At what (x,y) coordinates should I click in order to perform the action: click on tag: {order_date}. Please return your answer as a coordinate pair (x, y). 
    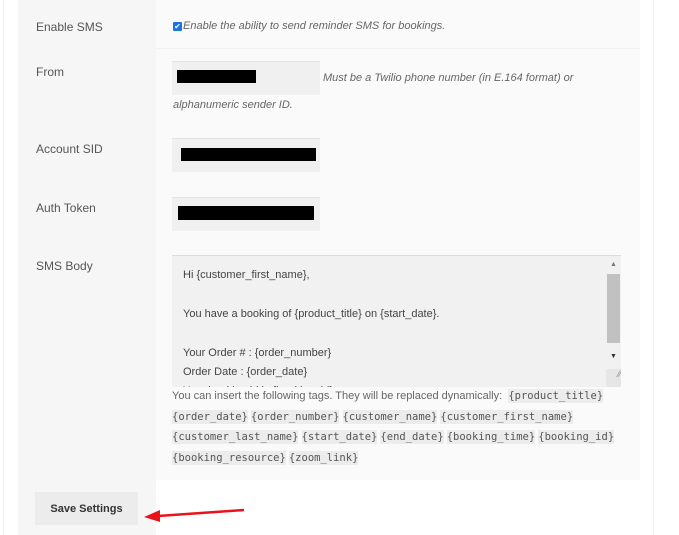
    Looking at the image, I should click on (210, 416).